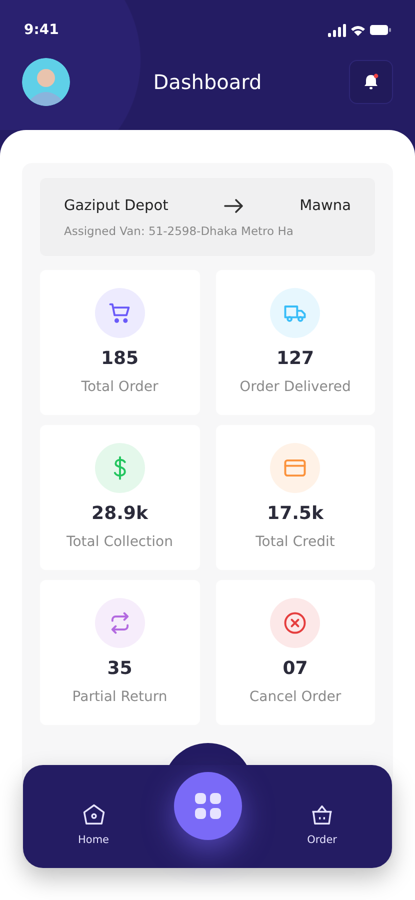  Describe the element at coordinates (233, 206) in the screenshot. I see `arrow-icon` at that location.